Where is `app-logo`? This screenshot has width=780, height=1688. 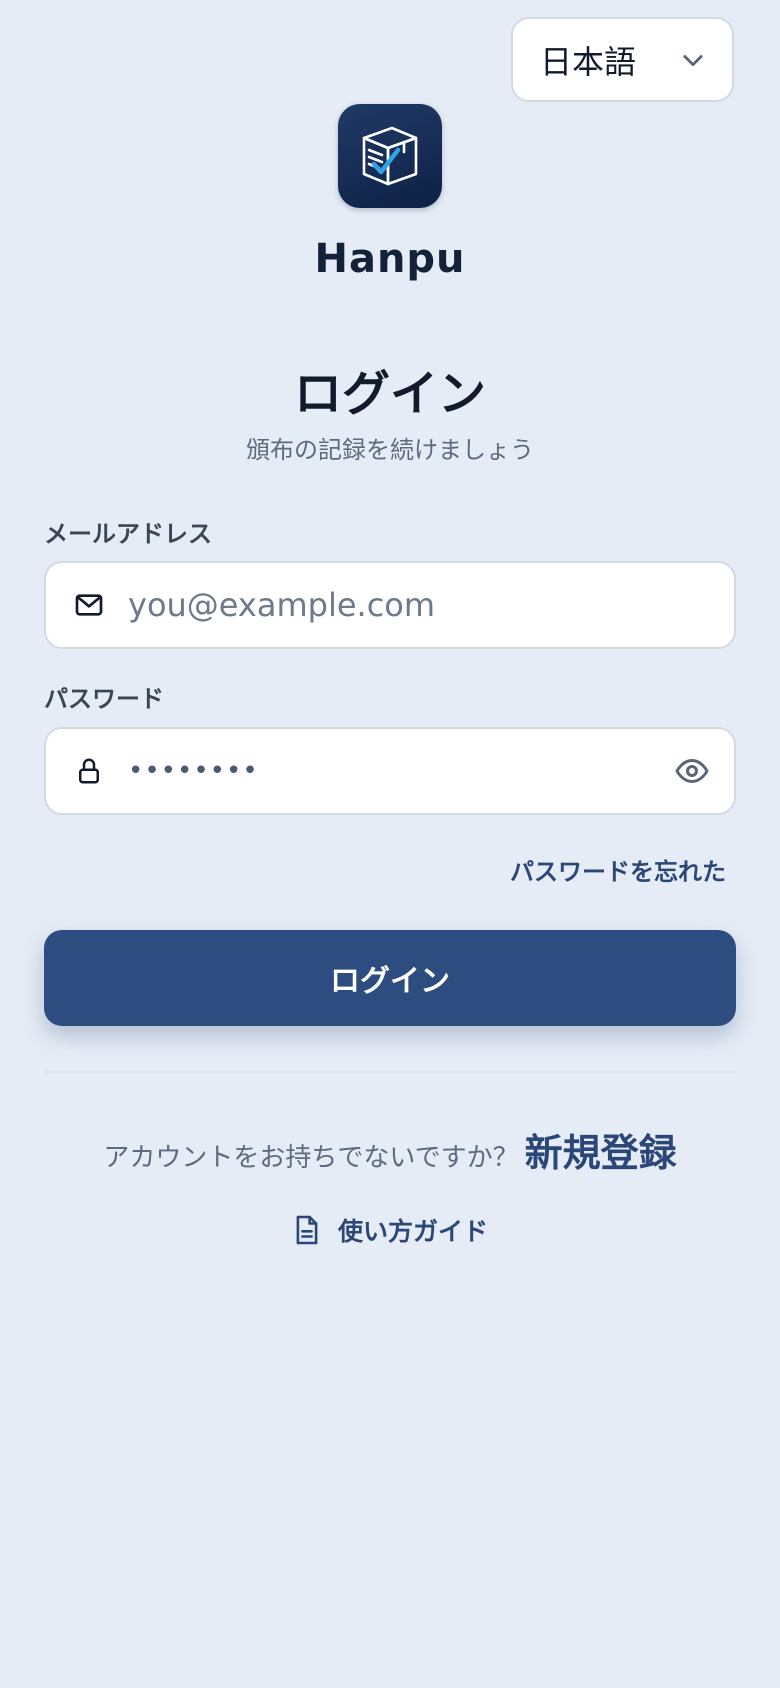
app-logo is located at coordinates (390, 156).